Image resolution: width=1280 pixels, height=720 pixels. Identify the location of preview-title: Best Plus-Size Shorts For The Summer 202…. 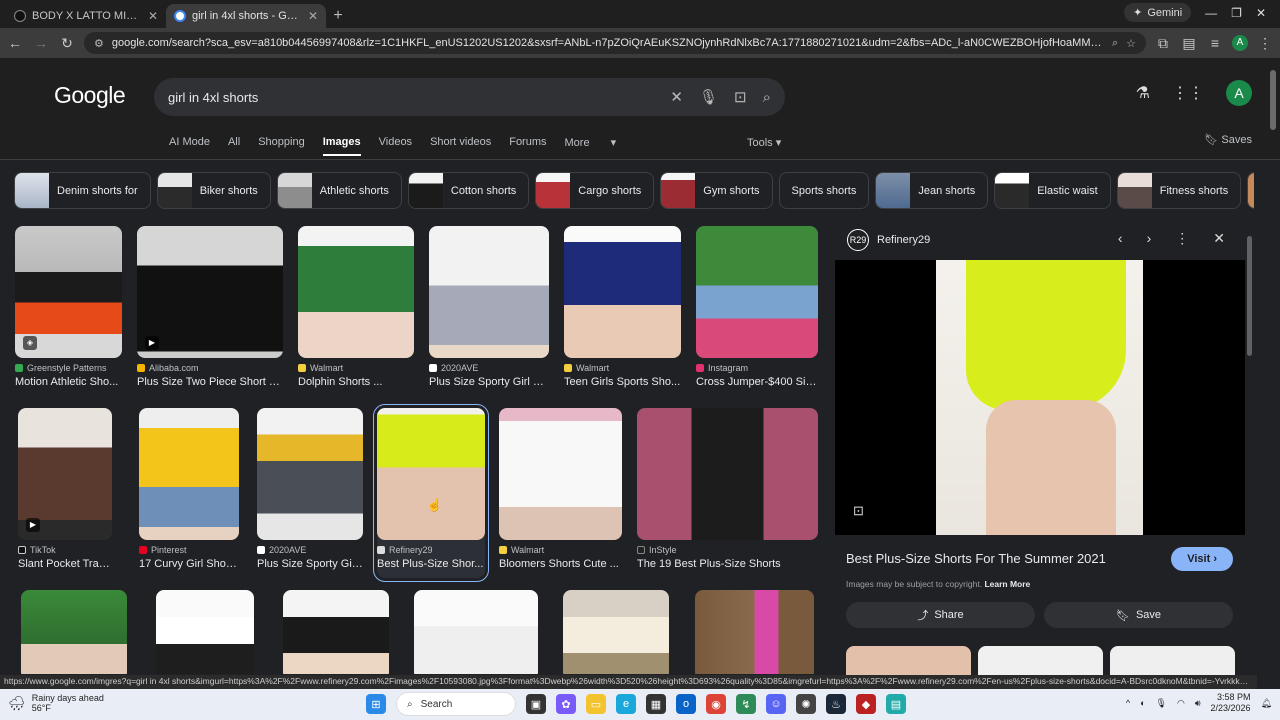
(976, 558).